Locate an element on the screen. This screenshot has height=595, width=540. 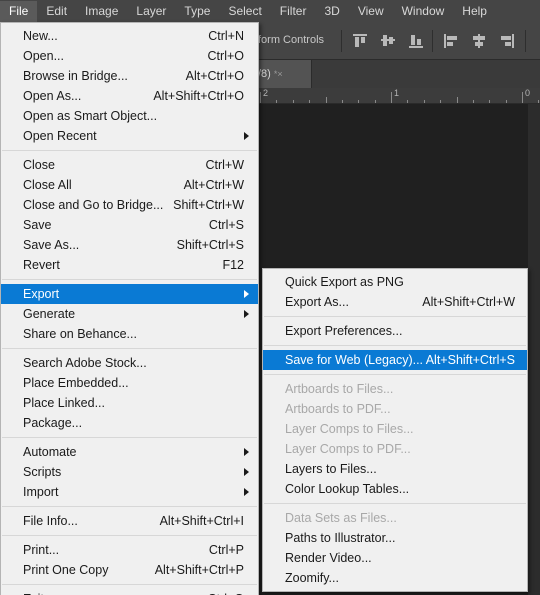
menu-item-close-all: Close All Alt+Ctrl+W is located at coordinates (129, 185).